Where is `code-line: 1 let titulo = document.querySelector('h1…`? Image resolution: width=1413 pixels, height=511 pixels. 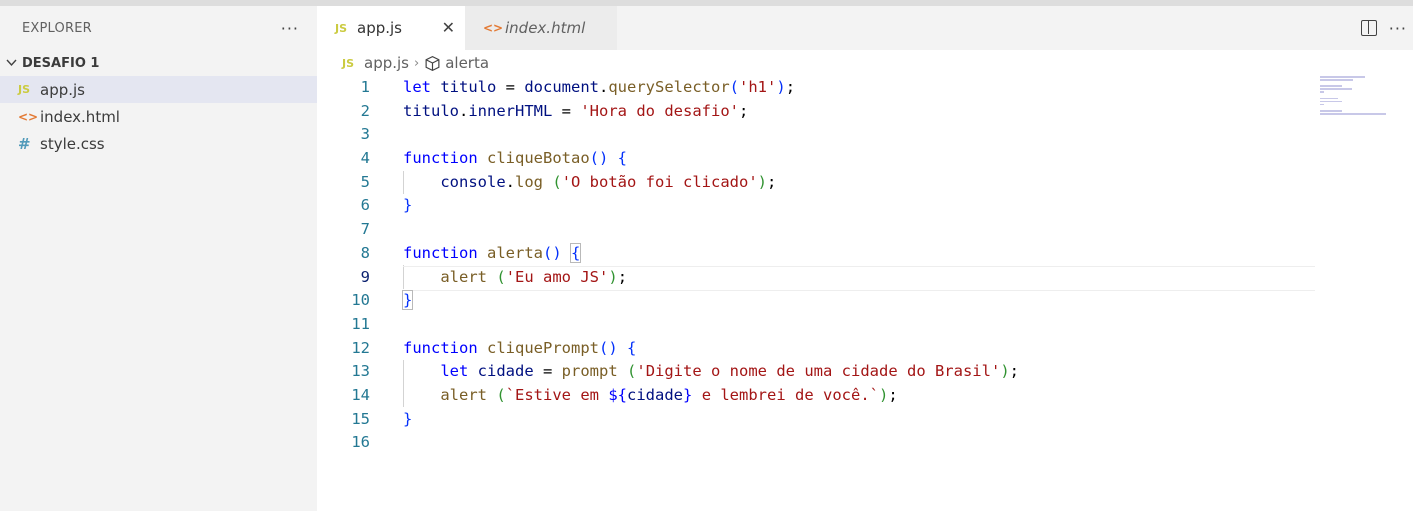
code-line: 1 let titulo = document.querySelector('h1… is located at coordinates (865, 88).